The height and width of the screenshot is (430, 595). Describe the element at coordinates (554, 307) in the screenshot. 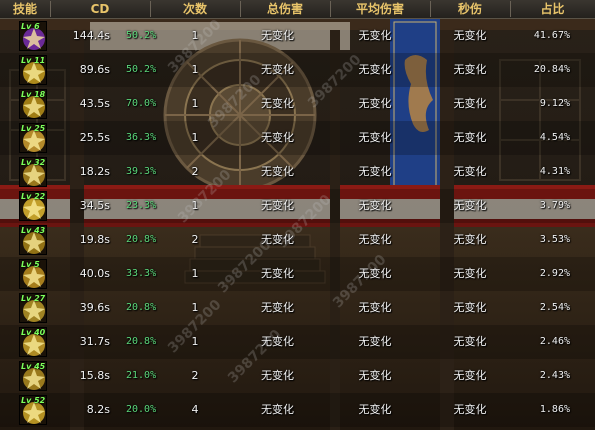

I see `share-value: 2.54%` at that location.